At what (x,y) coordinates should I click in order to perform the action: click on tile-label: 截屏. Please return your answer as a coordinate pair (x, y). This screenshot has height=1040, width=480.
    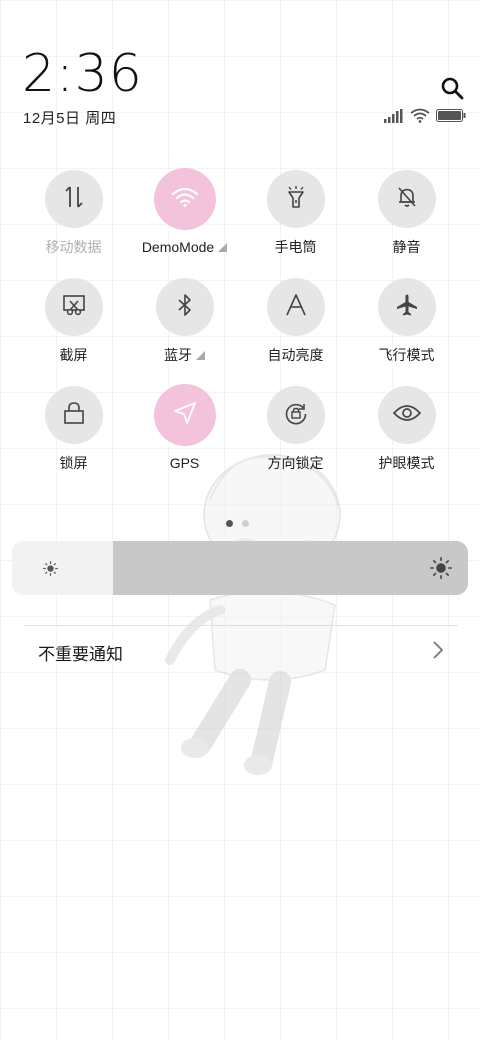
    Looking at the image, I should click on (73, 355).